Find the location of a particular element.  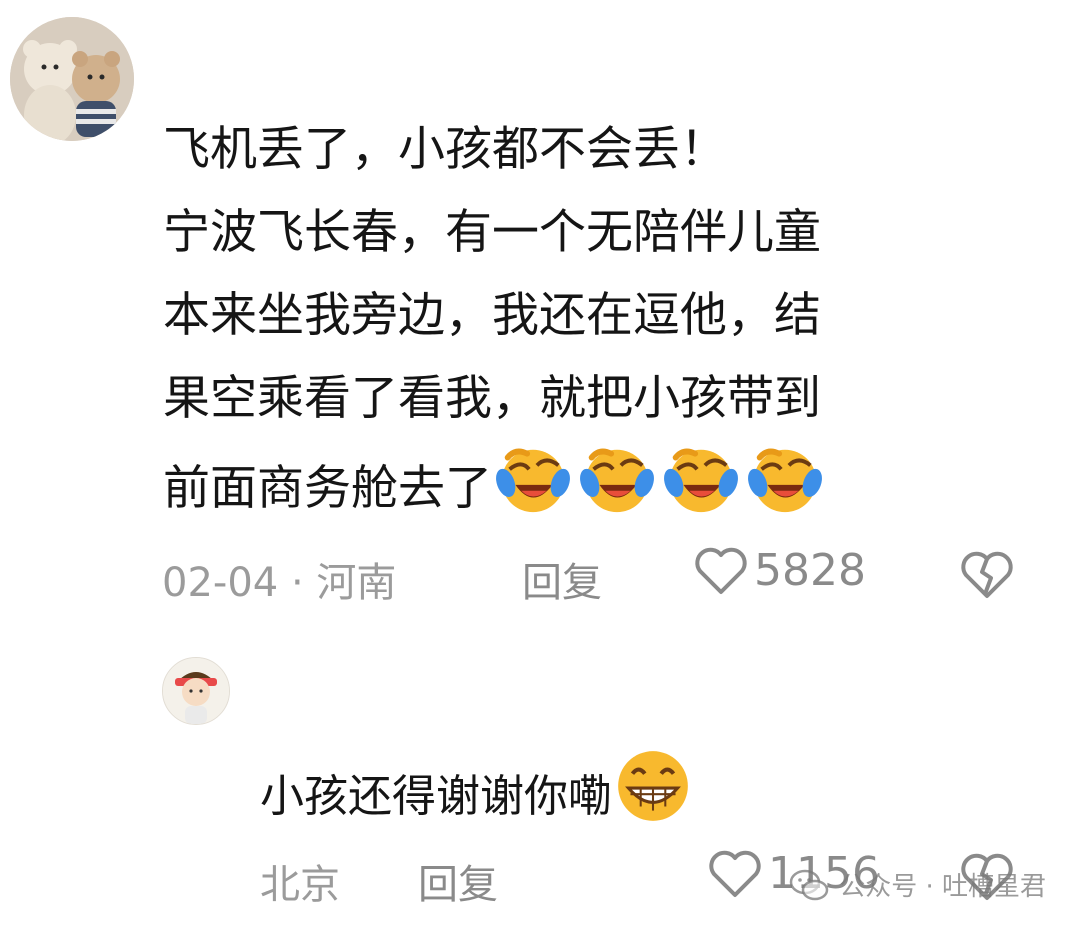

comment-date-location: 02-04 · 河南 is located at coordinates (279, 583).